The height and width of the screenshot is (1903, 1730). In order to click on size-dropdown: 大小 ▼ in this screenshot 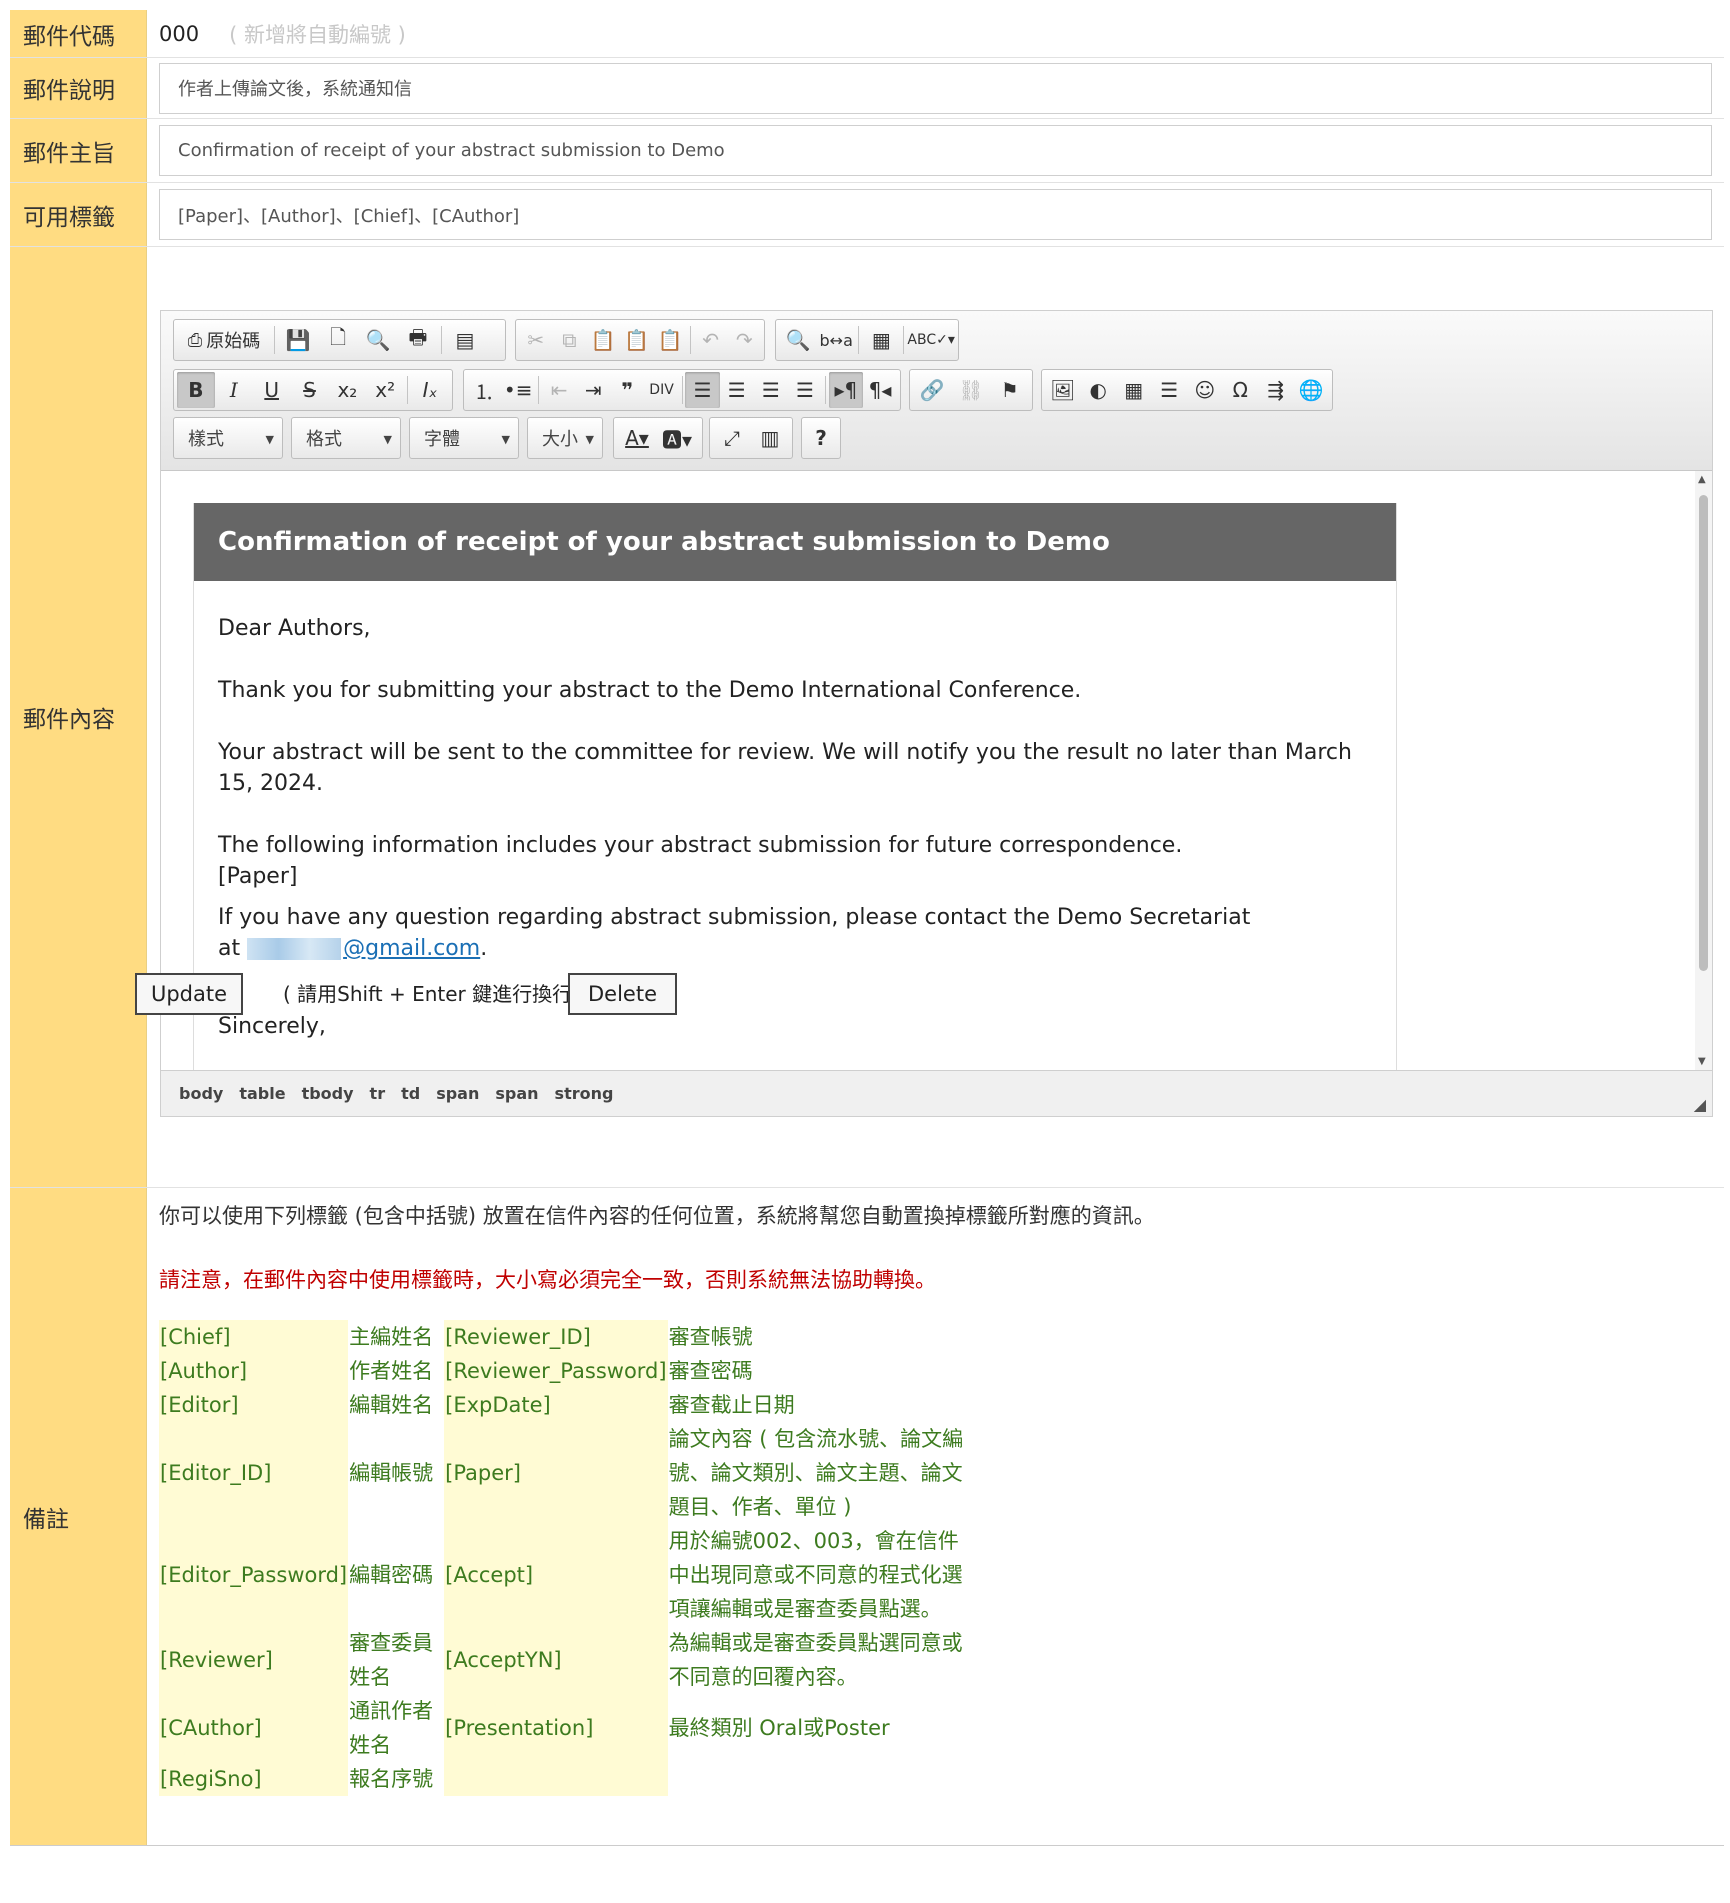, I will do `click(565, 438)`.